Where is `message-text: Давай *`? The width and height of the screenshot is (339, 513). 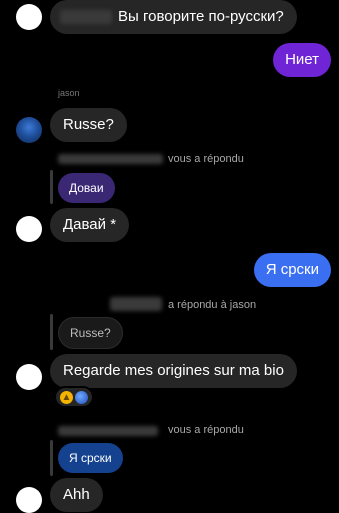
message-text: Давай * is located at coordinates (90, 224).